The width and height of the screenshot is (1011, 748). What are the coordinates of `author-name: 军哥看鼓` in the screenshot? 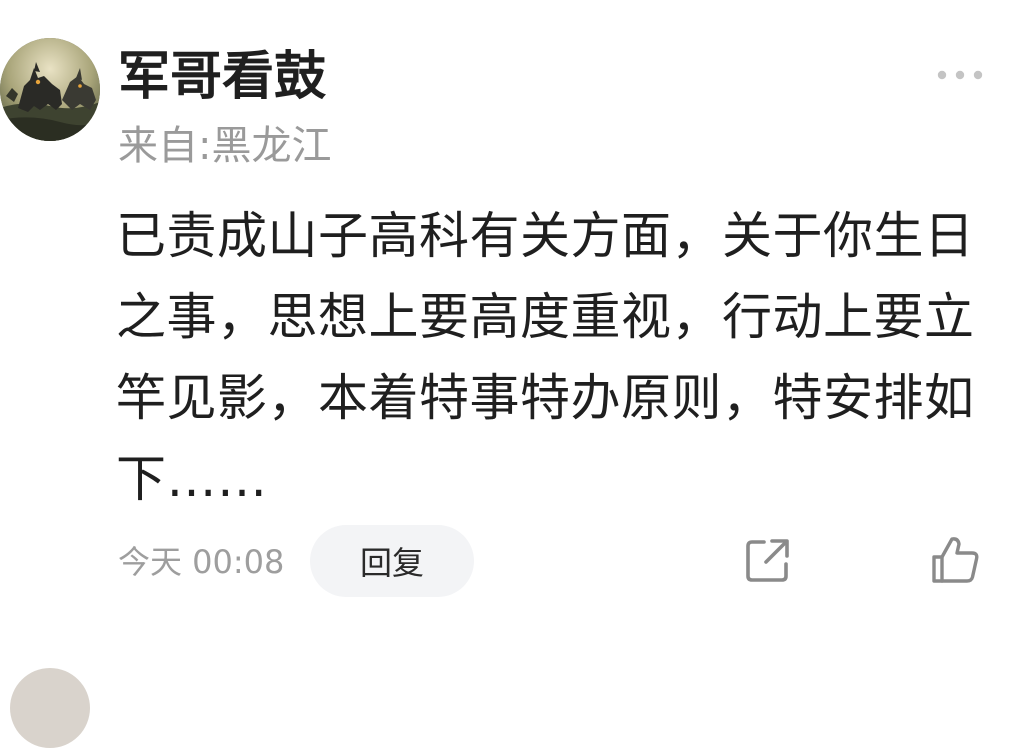 It's located at (222, 77).